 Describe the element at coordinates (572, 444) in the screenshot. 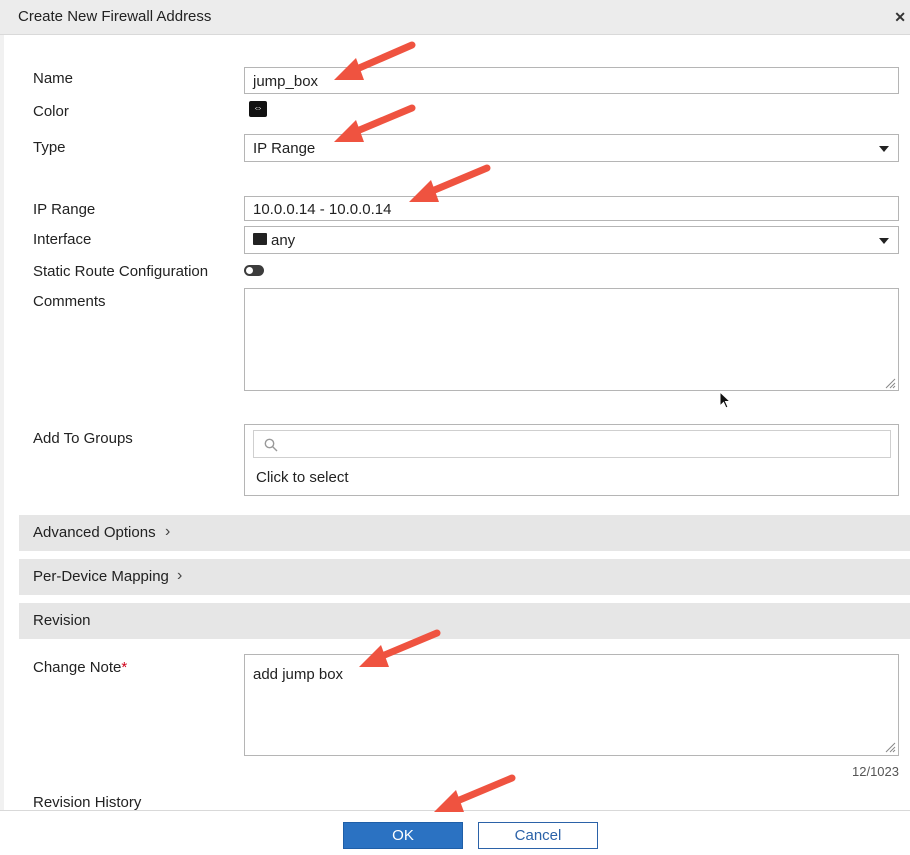

I see `groups-search-input` at that location.